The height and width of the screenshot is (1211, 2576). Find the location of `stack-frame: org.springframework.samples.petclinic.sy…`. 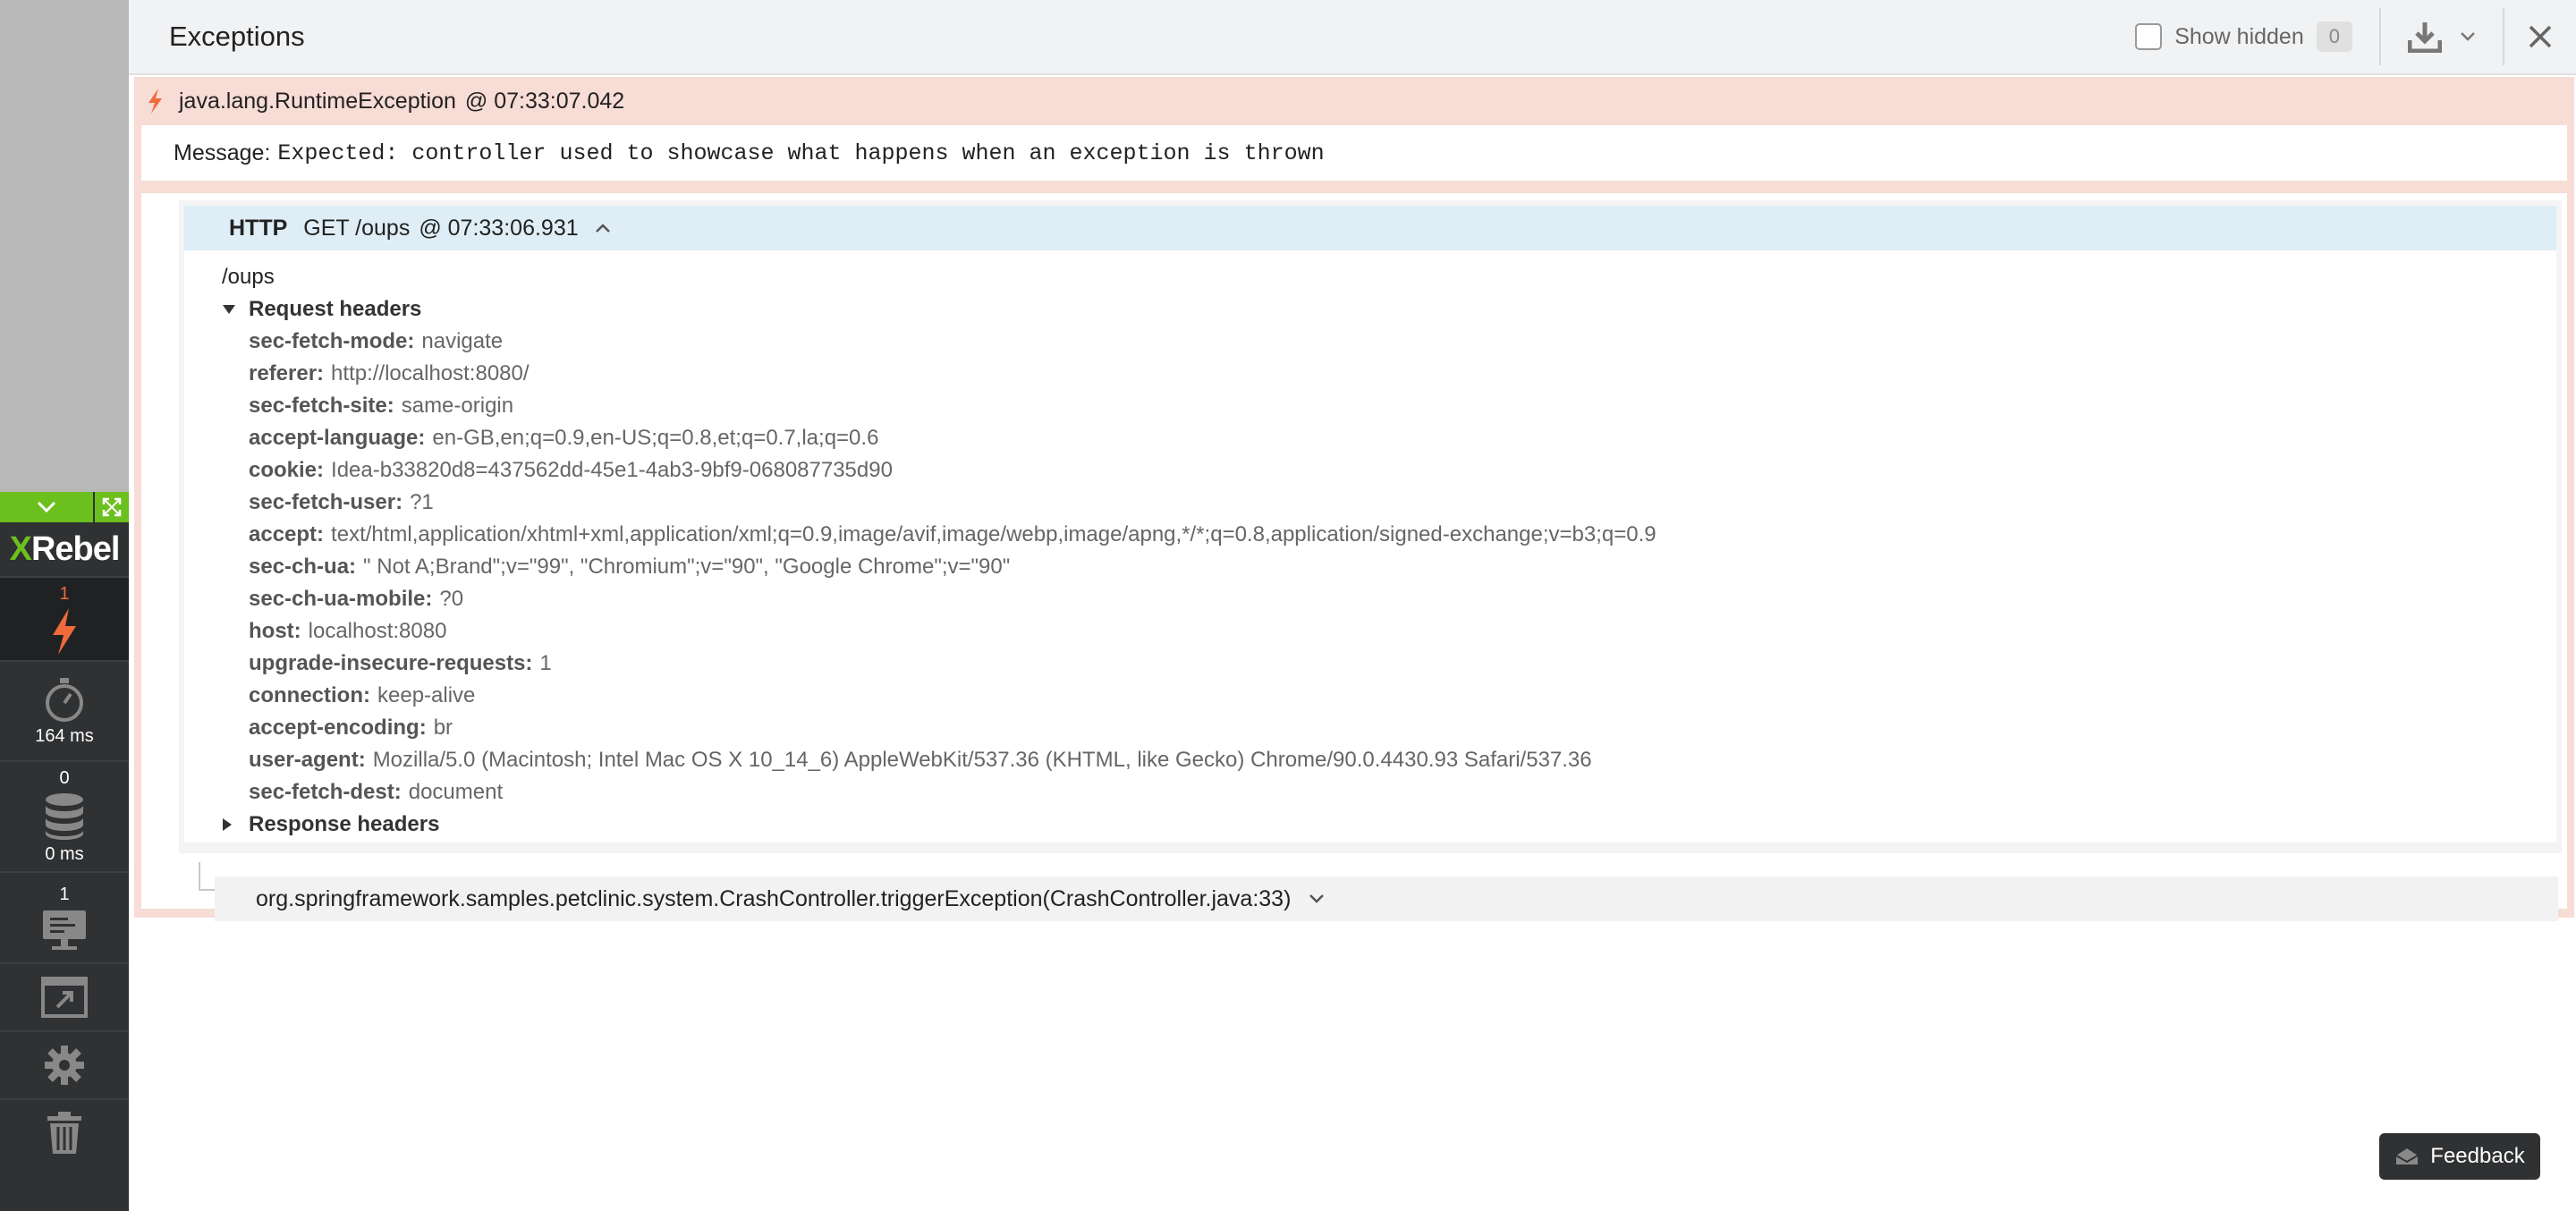

stack-frame: org.springframework.samples.petclinic.sy… is located at coordinates (774, 898).